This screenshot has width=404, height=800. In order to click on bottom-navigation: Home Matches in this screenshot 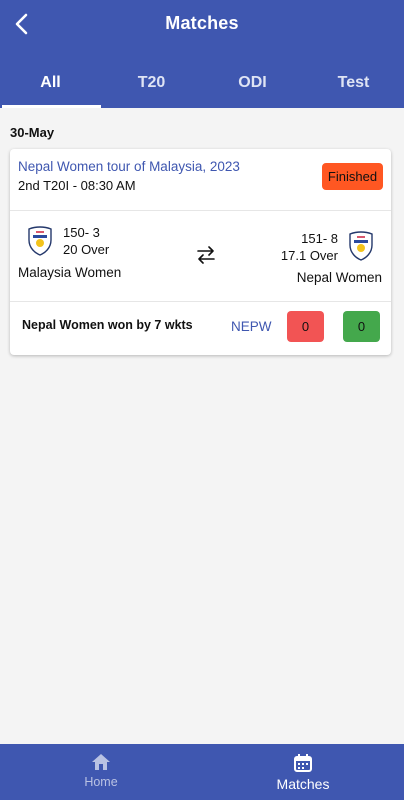, I will do `click(202, 772)`.